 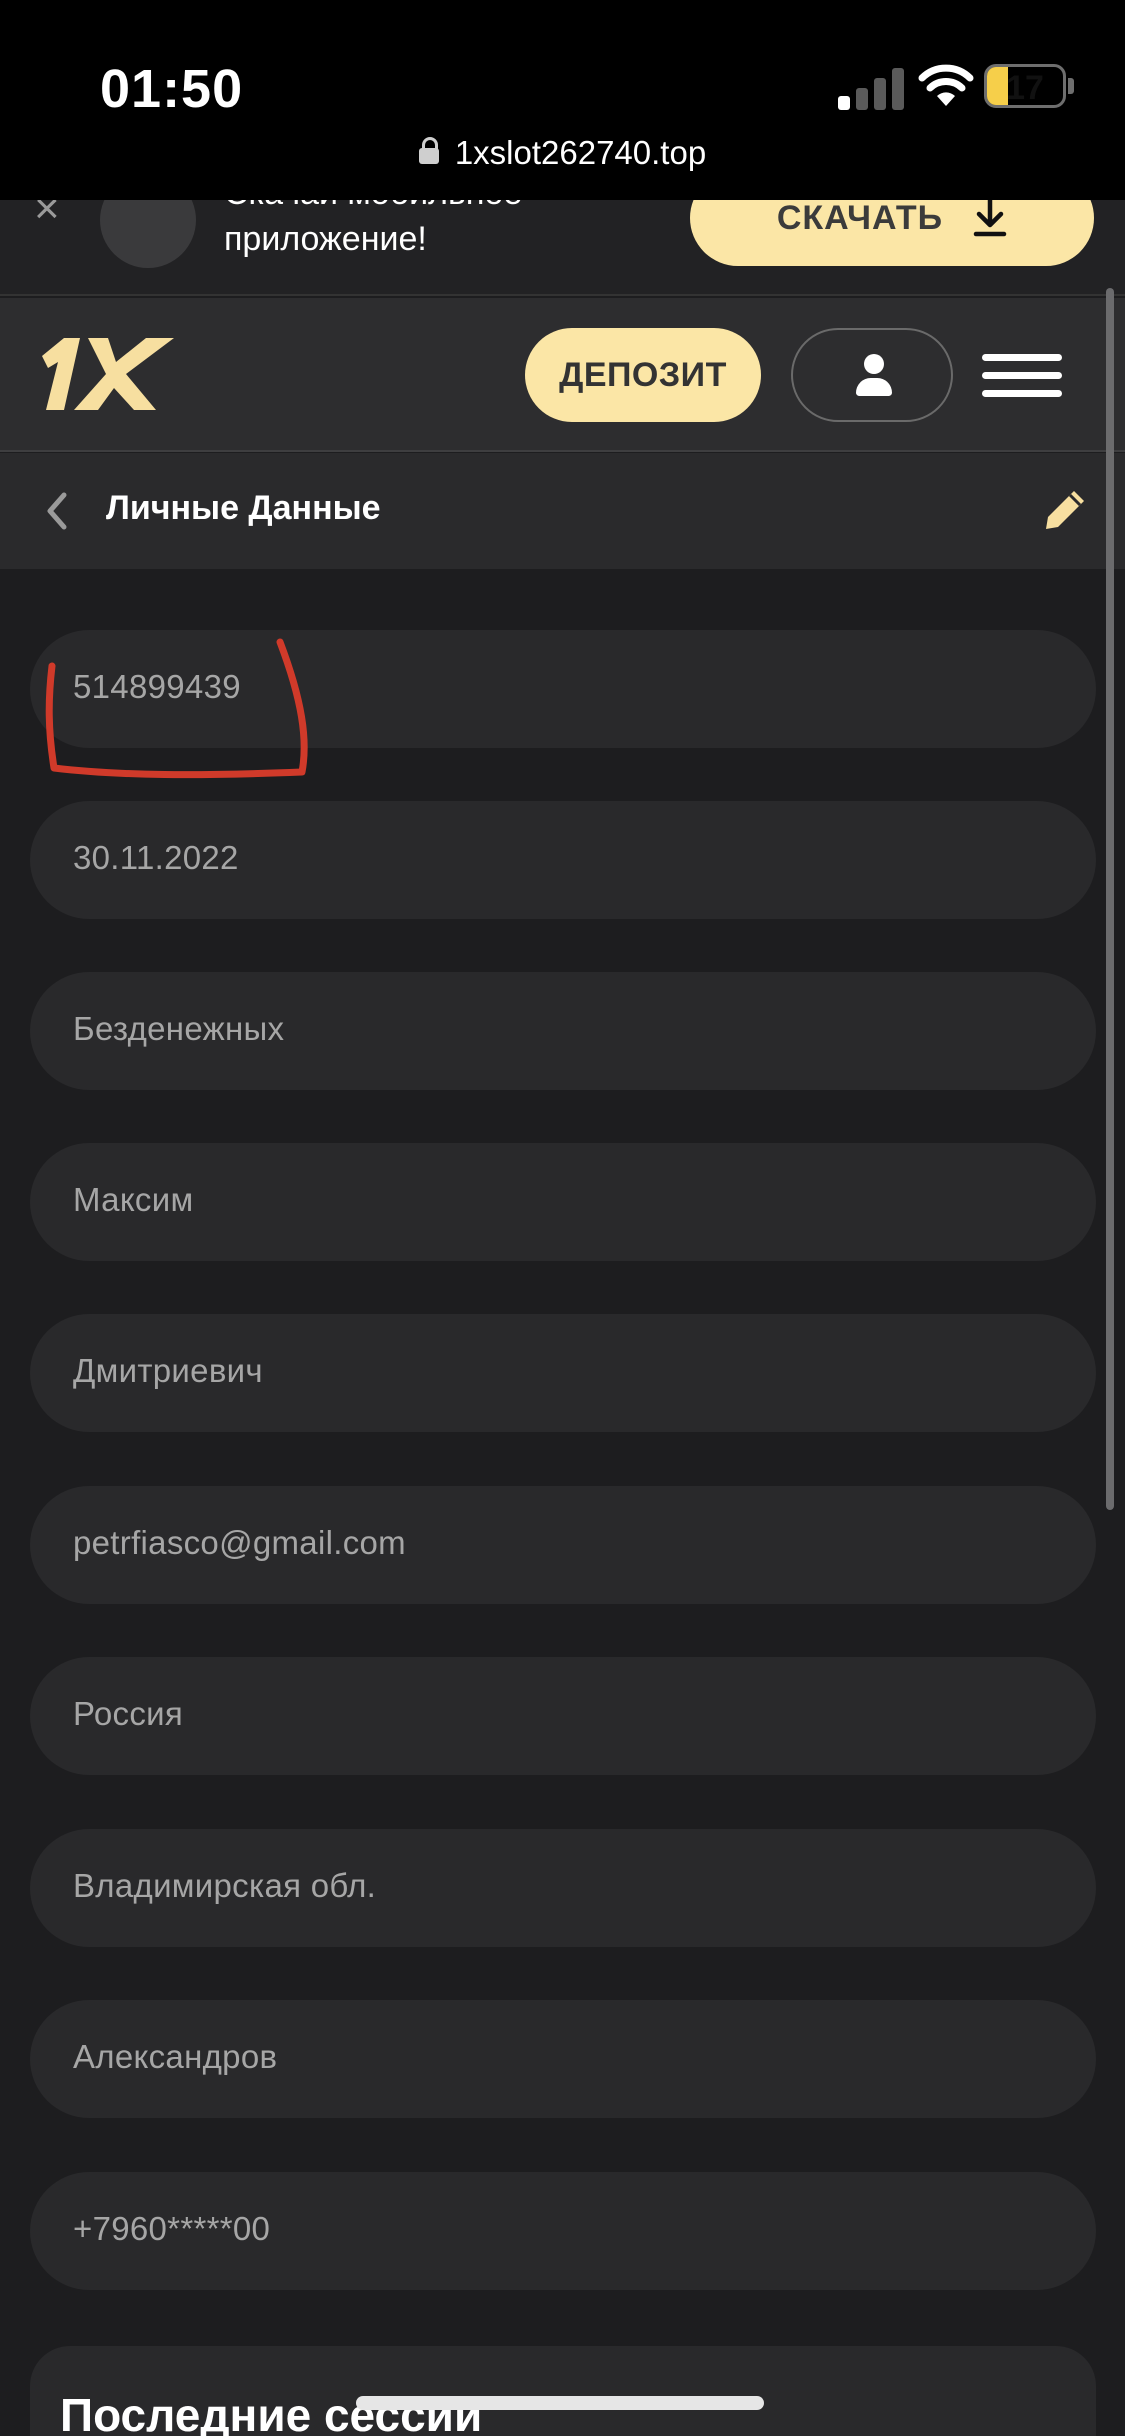 What do you see at coordinates (109, 374) in the screenshot?
I see `brand-logo` at bounding box center [109, 374].